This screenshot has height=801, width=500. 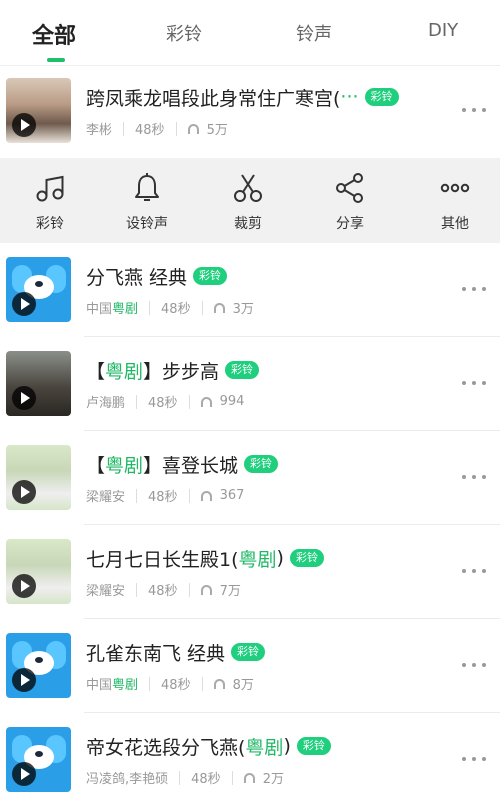 I want to click on song-row: 【粤剧 】步步高 彩铃 卢海鹏 48秒 994, so click(x=250, y=384).